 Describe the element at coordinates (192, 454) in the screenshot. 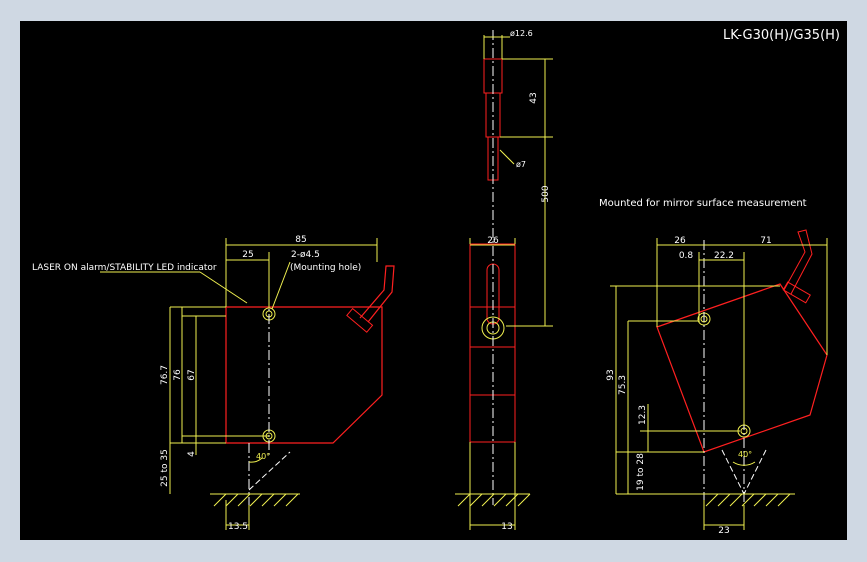

I see `dim-4: 4` at that location.